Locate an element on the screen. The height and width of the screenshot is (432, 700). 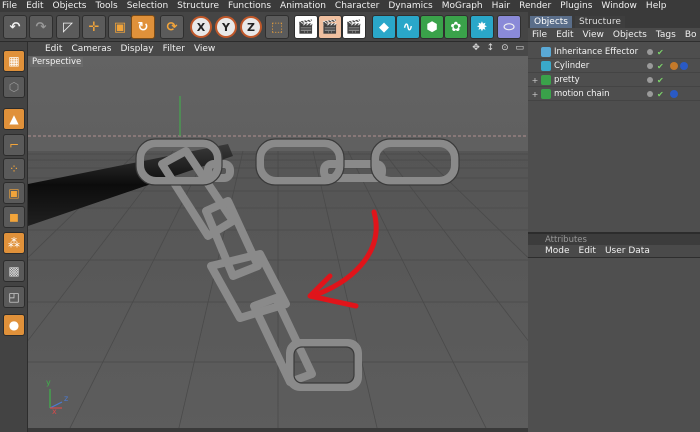
object-row: + motion chain ✔ is located at coordinates (614, 94).